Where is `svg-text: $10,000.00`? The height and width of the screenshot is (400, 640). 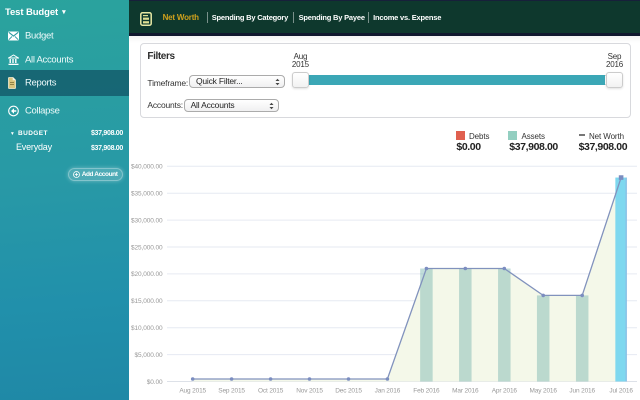 svg-text: $10,000.00 is located at coordinates (147, 328).